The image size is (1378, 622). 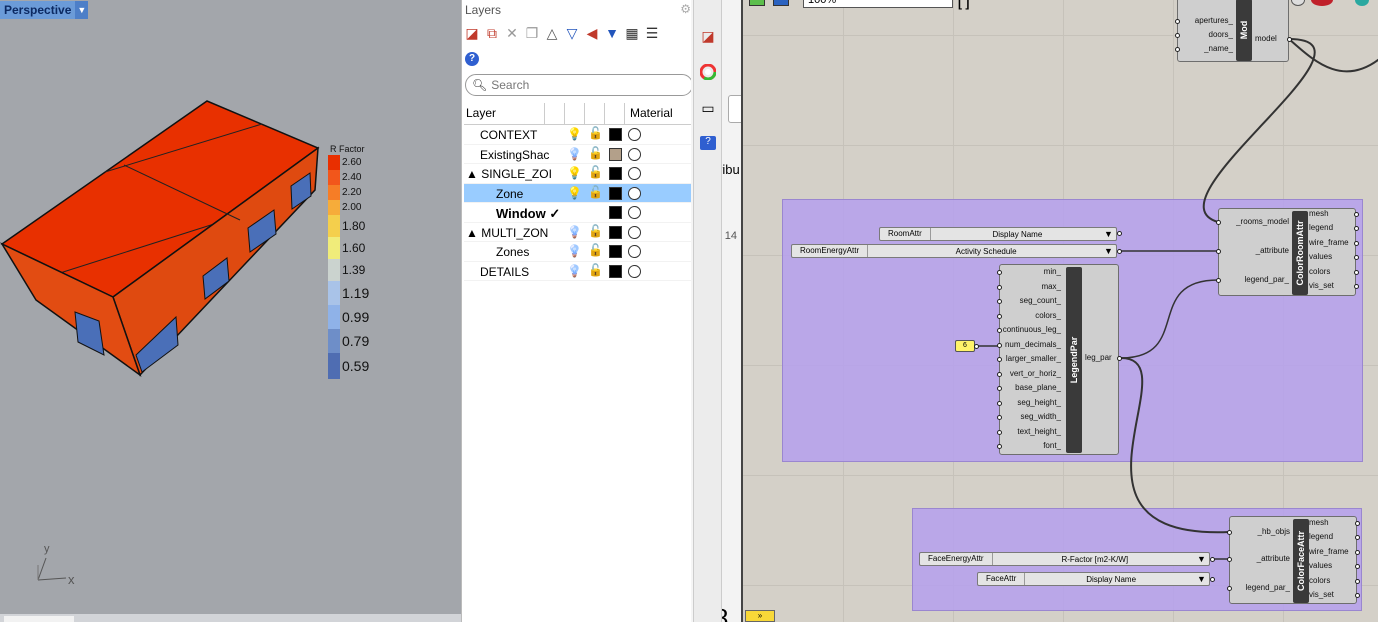 I want to click on layer-row: Window ✓, so click(x=580, y=213).